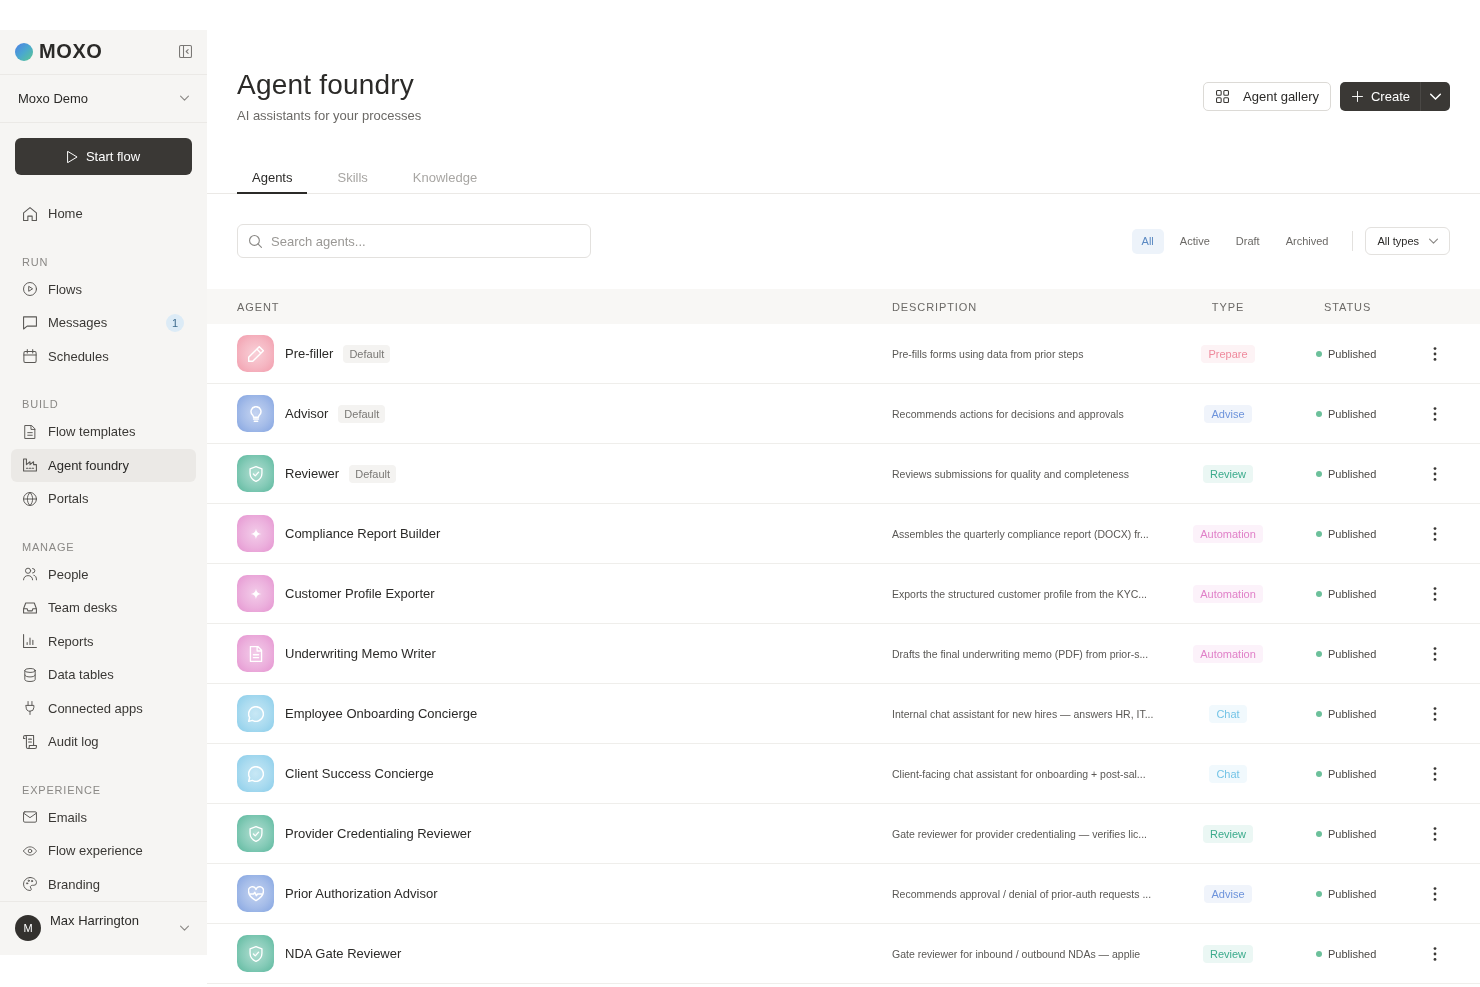  Describe the element at coordinates (1228, 473) in the screenshot. I see `type-tag: Review` at that location.